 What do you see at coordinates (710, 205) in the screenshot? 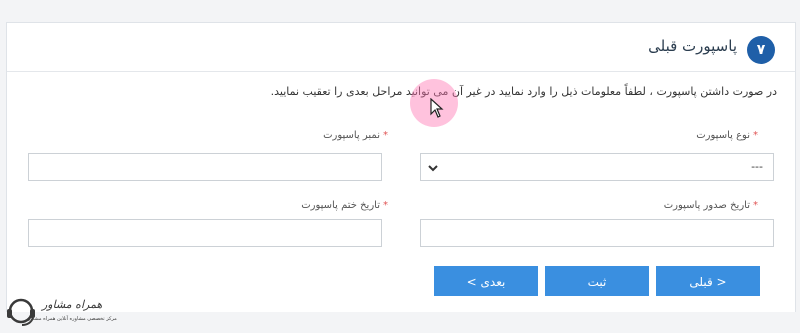
I see `issue-date-label: *تاریخ صدور پاسپورت` at bounding box center [710, 205].